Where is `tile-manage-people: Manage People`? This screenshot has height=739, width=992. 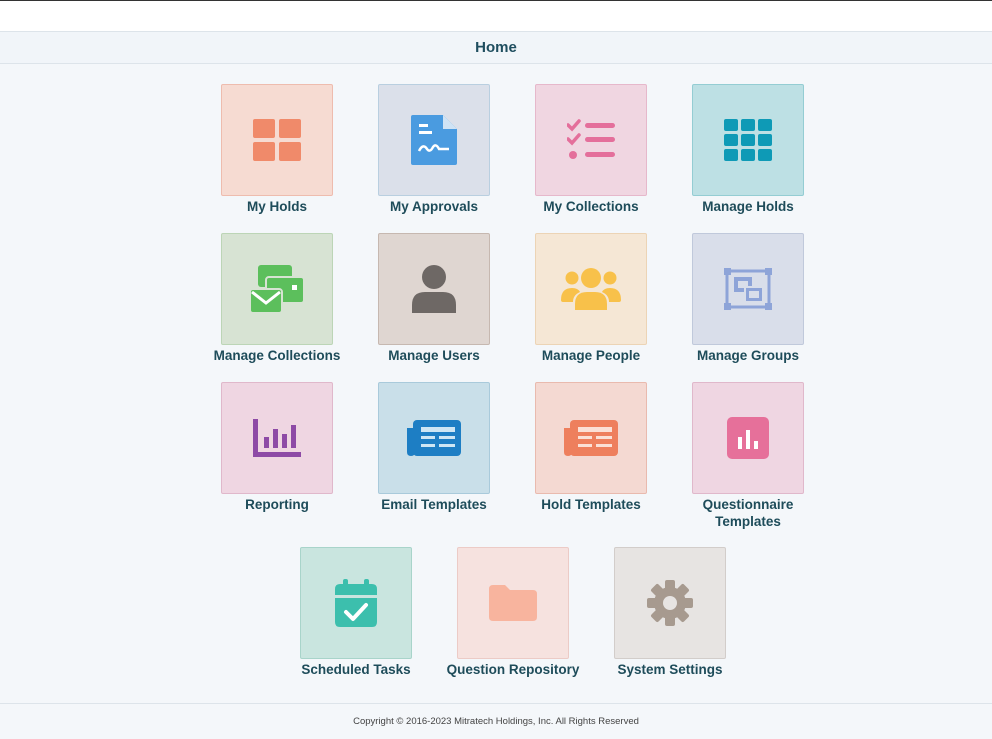
tile-manage-people: Manage People is located at coordinates (589, 313).